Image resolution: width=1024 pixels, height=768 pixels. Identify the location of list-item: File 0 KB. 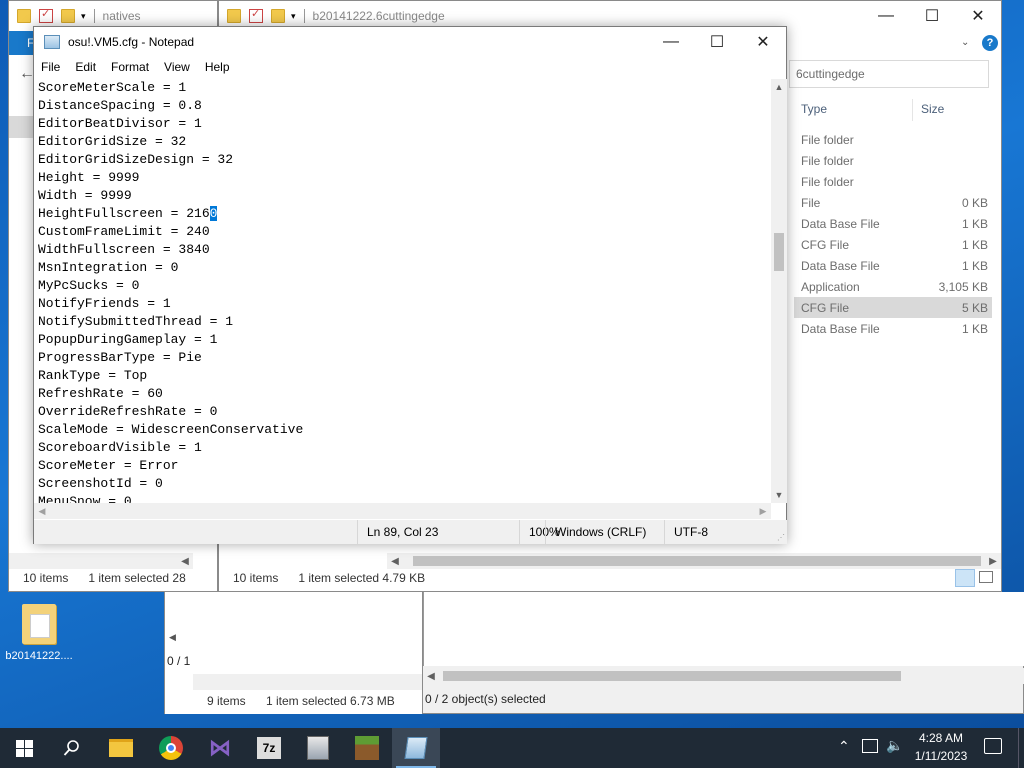
(893, 202).